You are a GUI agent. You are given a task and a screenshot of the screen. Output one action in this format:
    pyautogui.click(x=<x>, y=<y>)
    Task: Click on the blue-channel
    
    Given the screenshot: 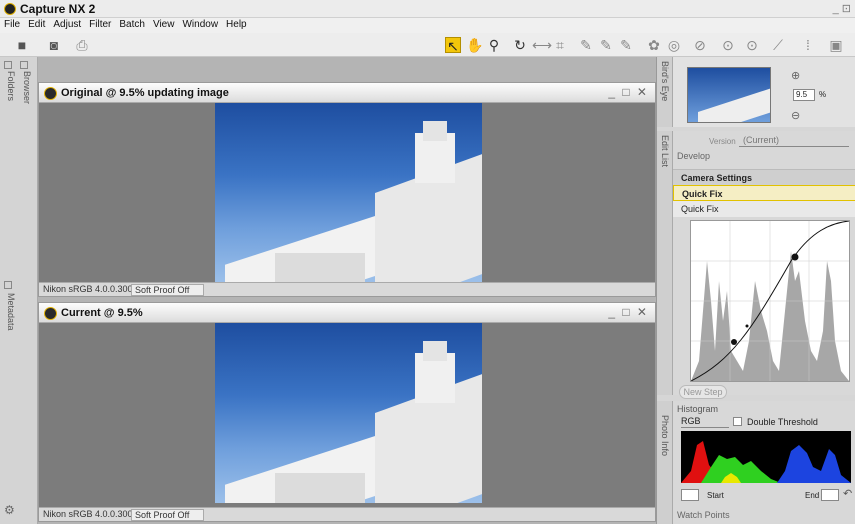 What is the action you would take?
    pyautogui.click(x=814, y=464)
    